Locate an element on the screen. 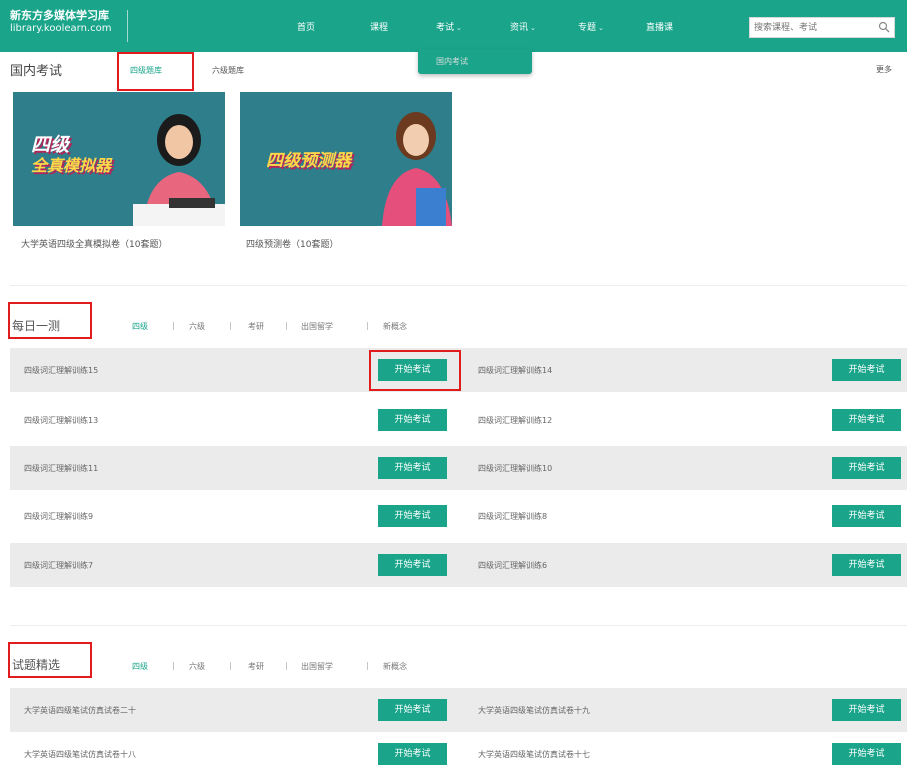 The height and width of the screenshot is (766, 907). logo-divider is located at coordinates (127, 26).